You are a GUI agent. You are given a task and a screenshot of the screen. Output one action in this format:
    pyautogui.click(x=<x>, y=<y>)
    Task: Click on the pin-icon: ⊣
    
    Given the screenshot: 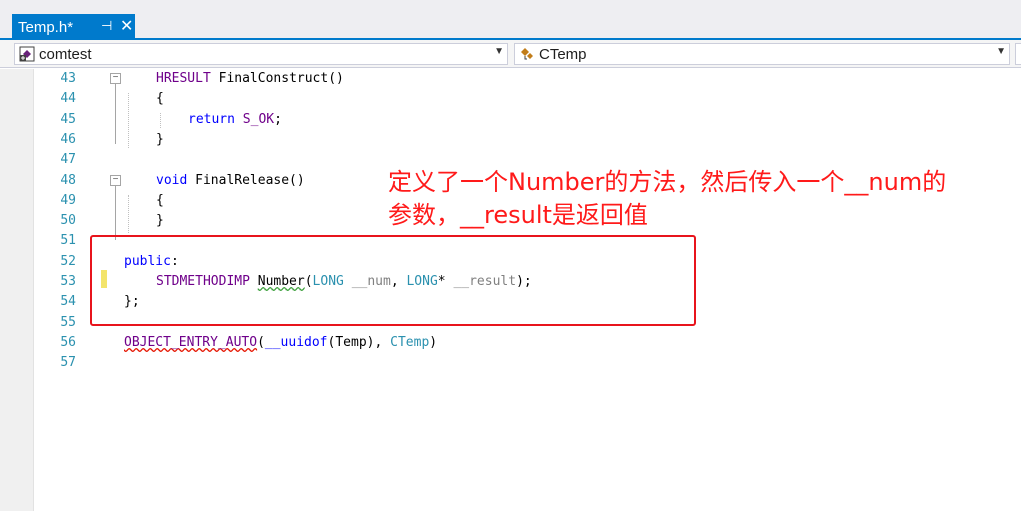 What is the action you would take?
    pyautogui.click(x=106, y=26)
    